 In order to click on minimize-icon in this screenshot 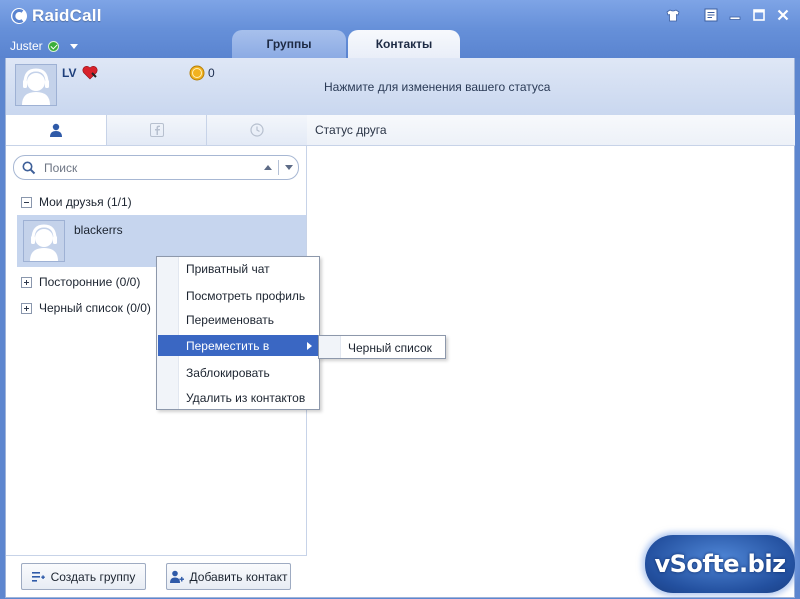, I will do `click(735, 15)`.